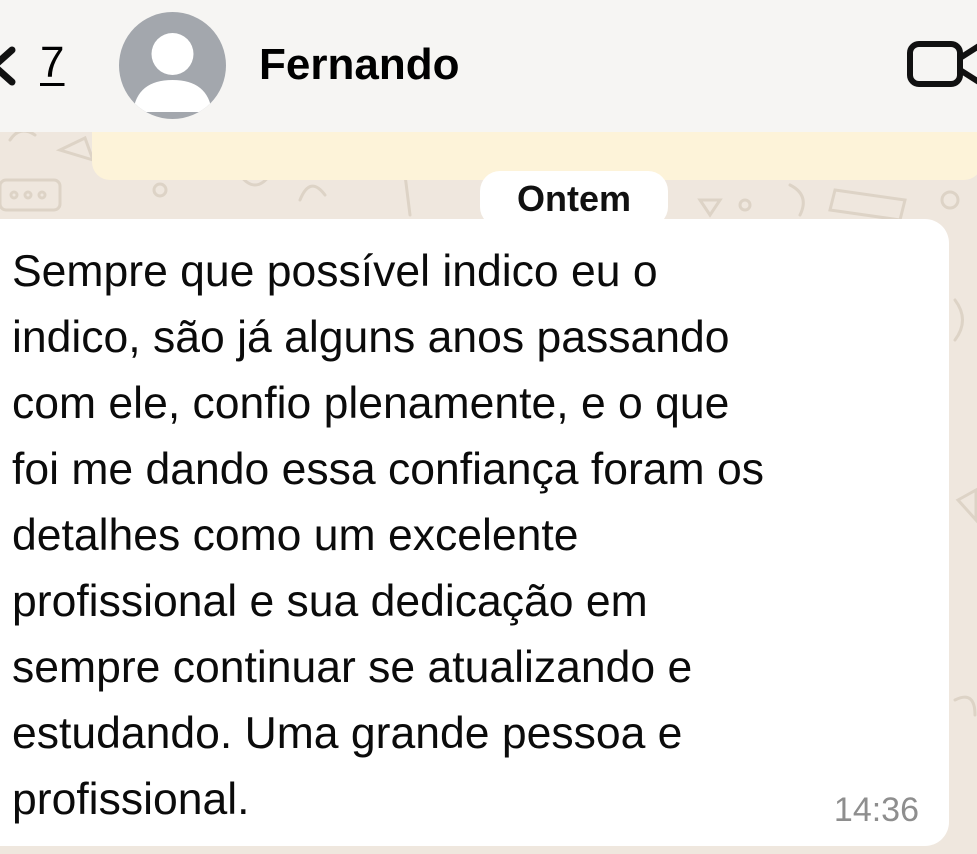 The height and width of the screenshot is (854, 977). Describe the element at coordinates (172, 72) in the screenshot. I see `default-person-avatar-icon` at that location.